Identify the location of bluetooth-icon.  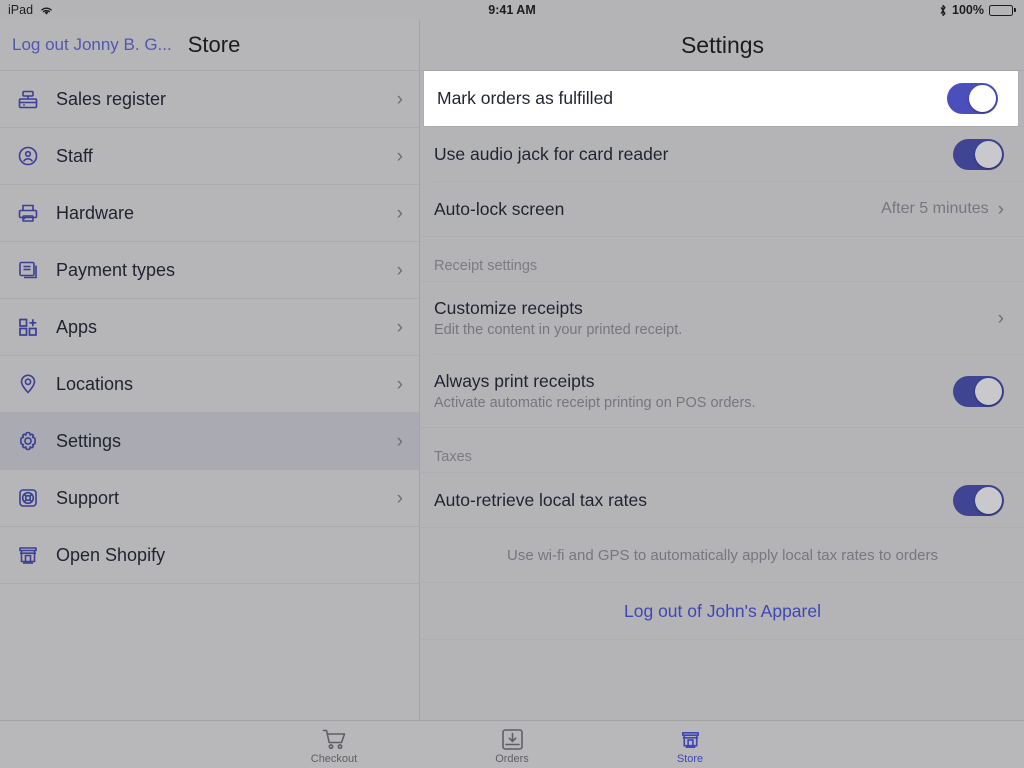
(943, 10).